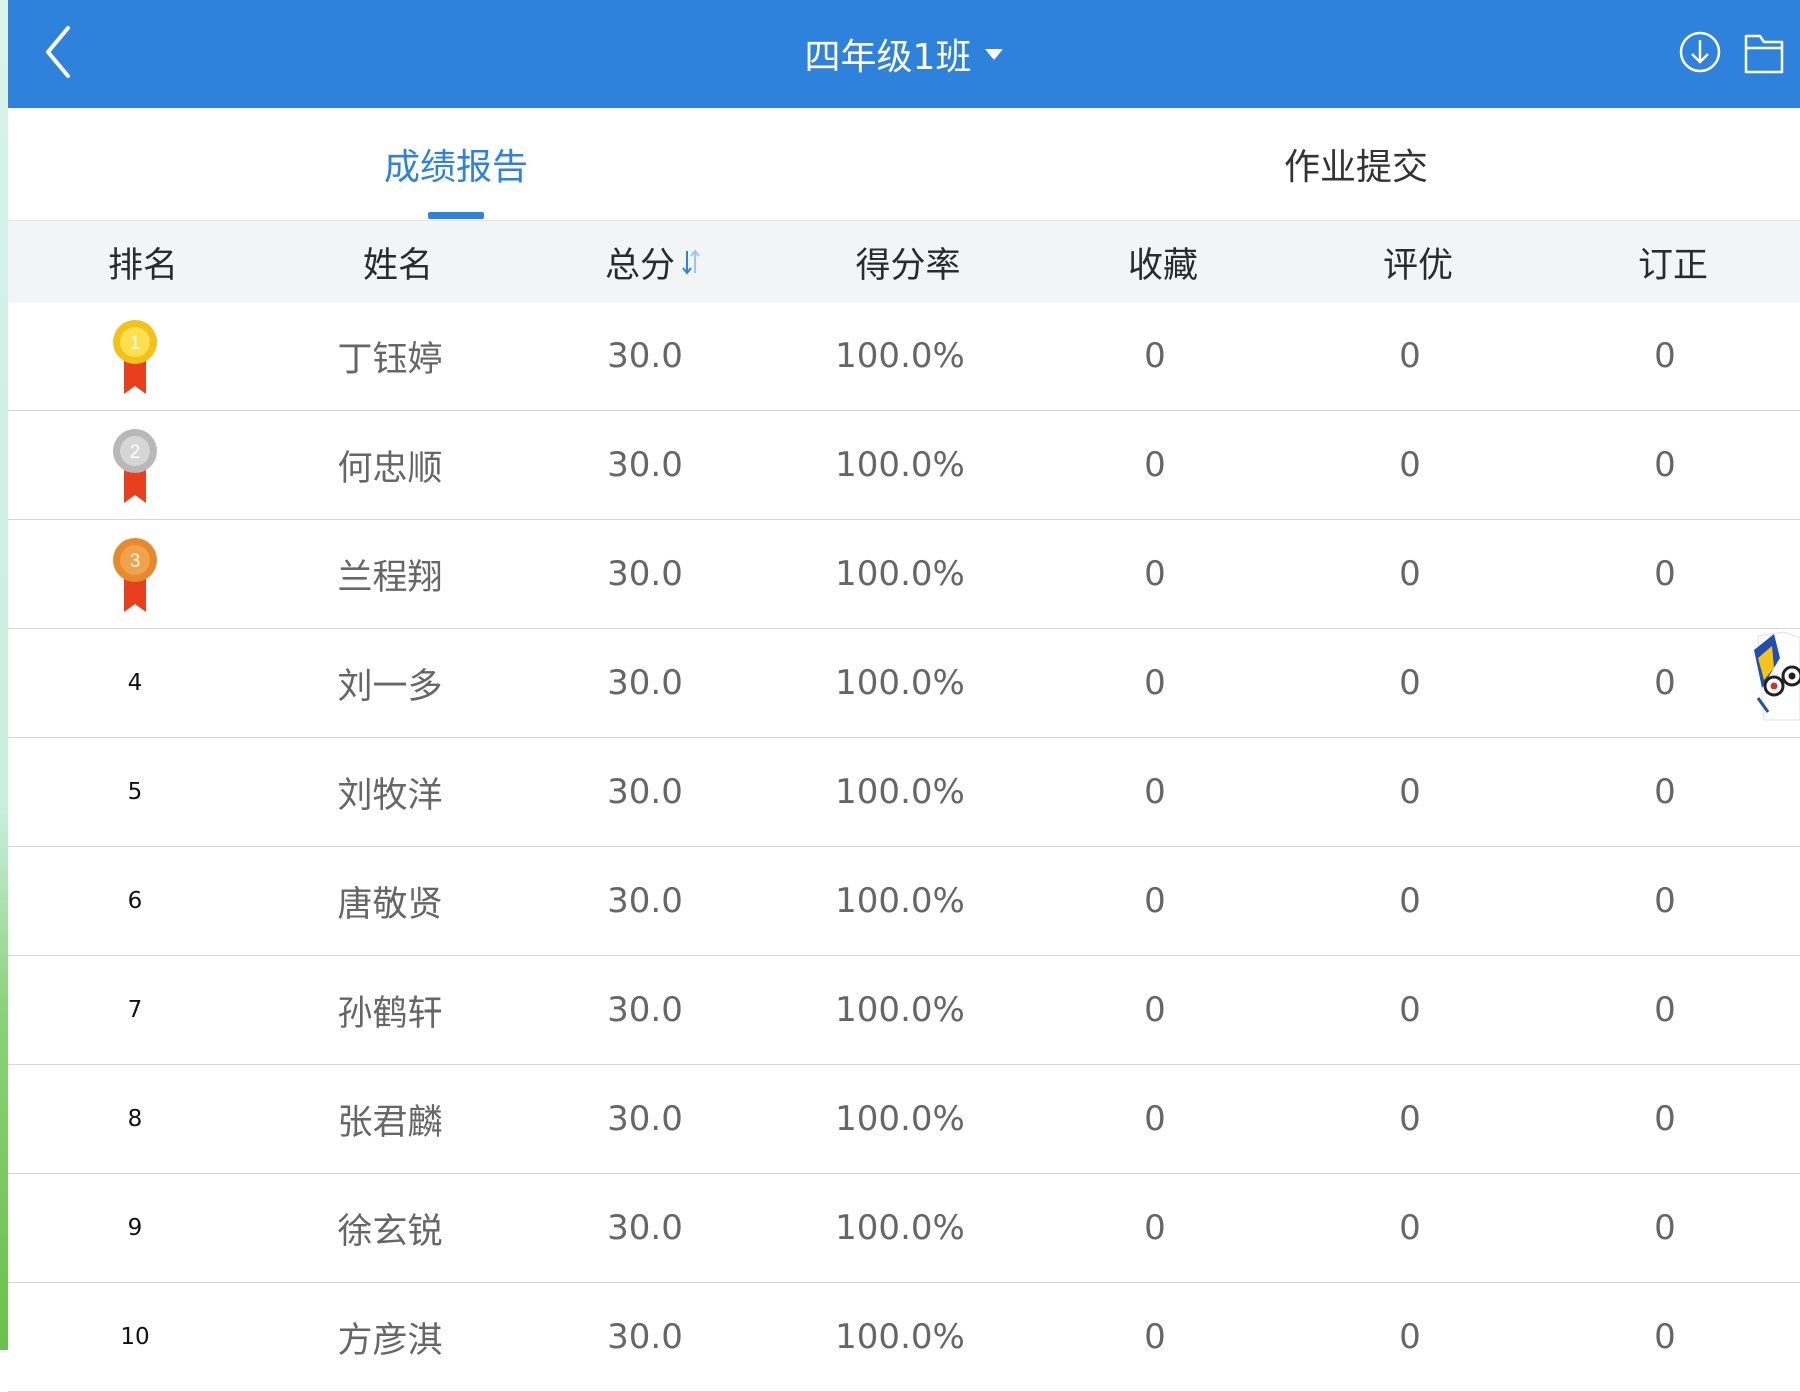  Describe the element at coordinates (390, 468) in the screenshot. I see `student-name: 何忠顺` at that location.